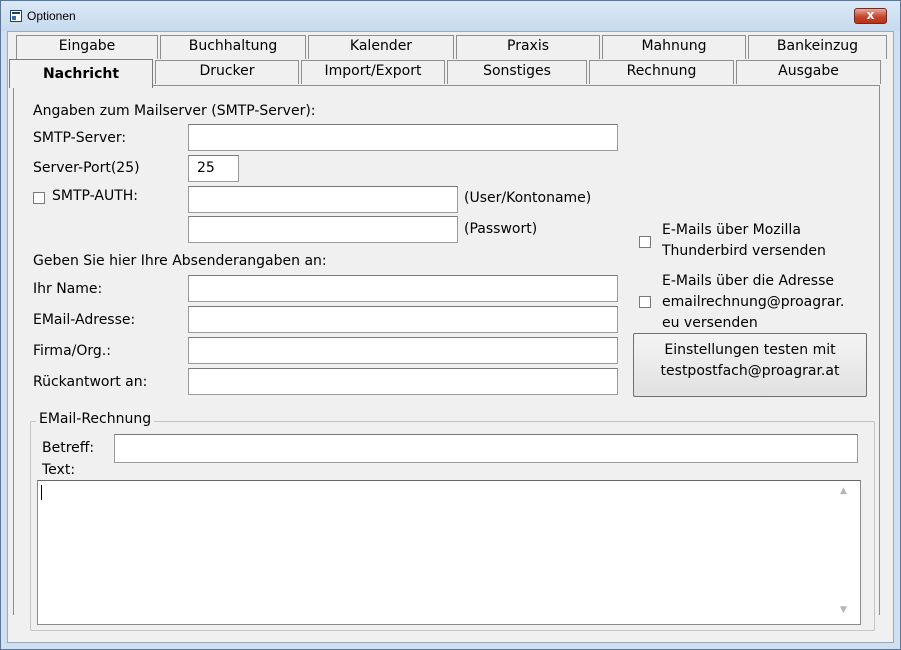  What do you see at coordinates (180, 261) in the screenshot?
I see `sender-heading: Geben Sie hier Ihre Absenderangaben an:` at bounding box center [180, 261].